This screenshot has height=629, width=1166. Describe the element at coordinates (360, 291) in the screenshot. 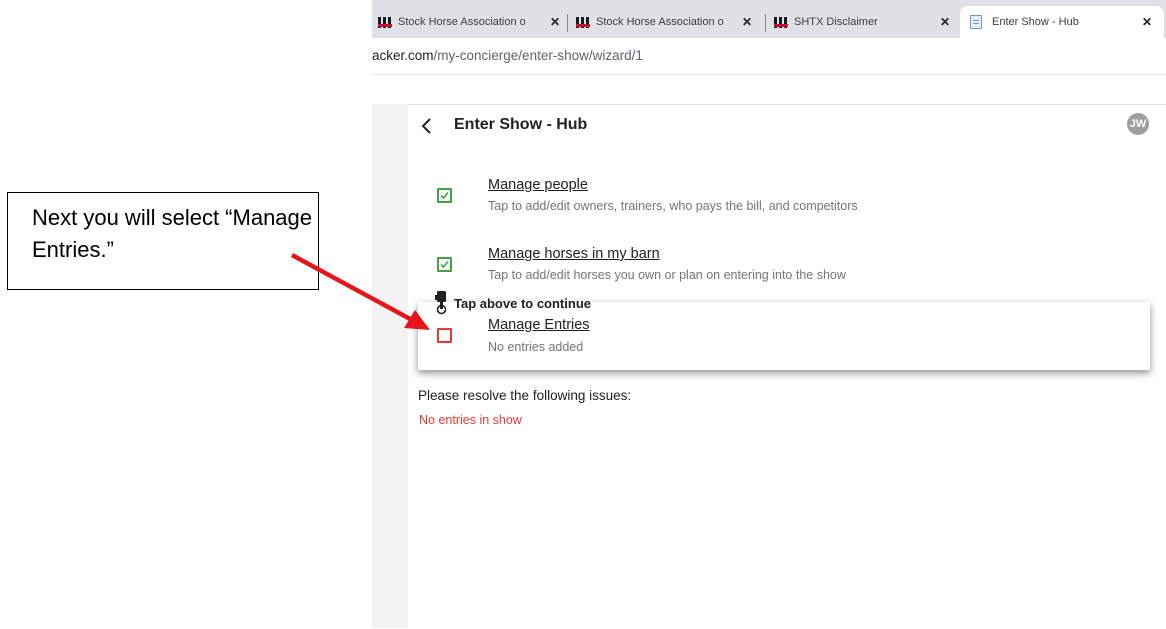

I see `annotation-arrow-icon` at that location.